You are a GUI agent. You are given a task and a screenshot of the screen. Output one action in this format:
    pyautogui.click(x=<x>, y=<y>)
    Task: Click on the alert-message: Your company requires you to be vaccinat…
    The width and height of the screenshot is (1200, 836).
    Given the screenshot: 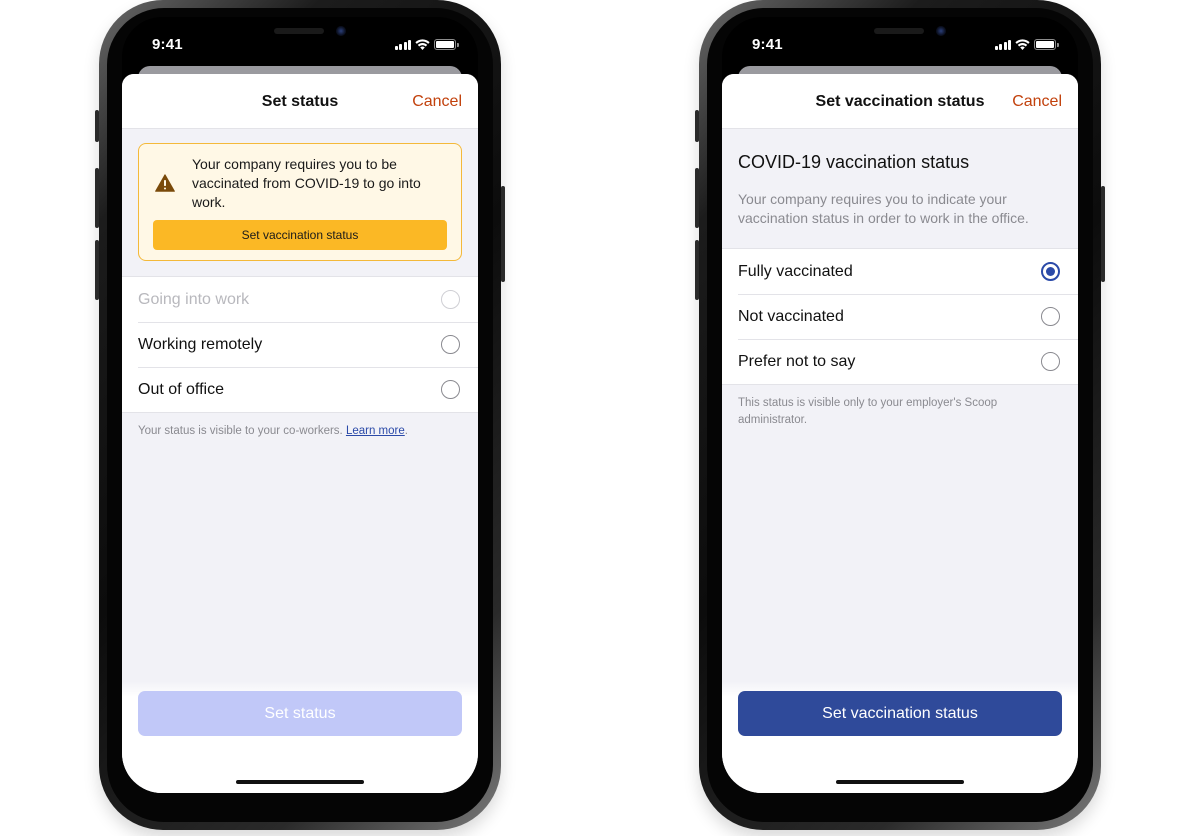 What is the action you would take?
    pyautogui.click(x=306, y=183)
    